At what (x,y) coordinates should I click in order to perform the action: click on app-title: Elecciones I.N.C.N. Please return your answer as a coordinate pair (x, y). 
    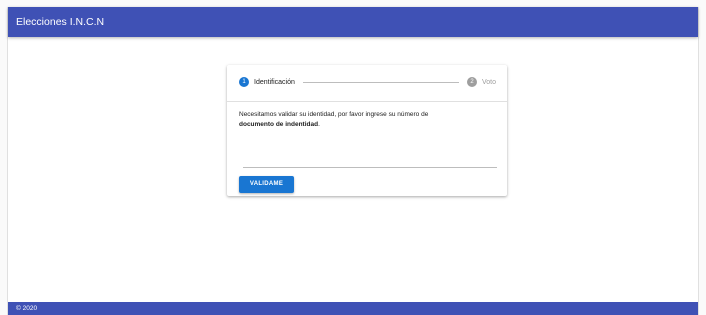
    Looking at the image, I should click on (60, 22).